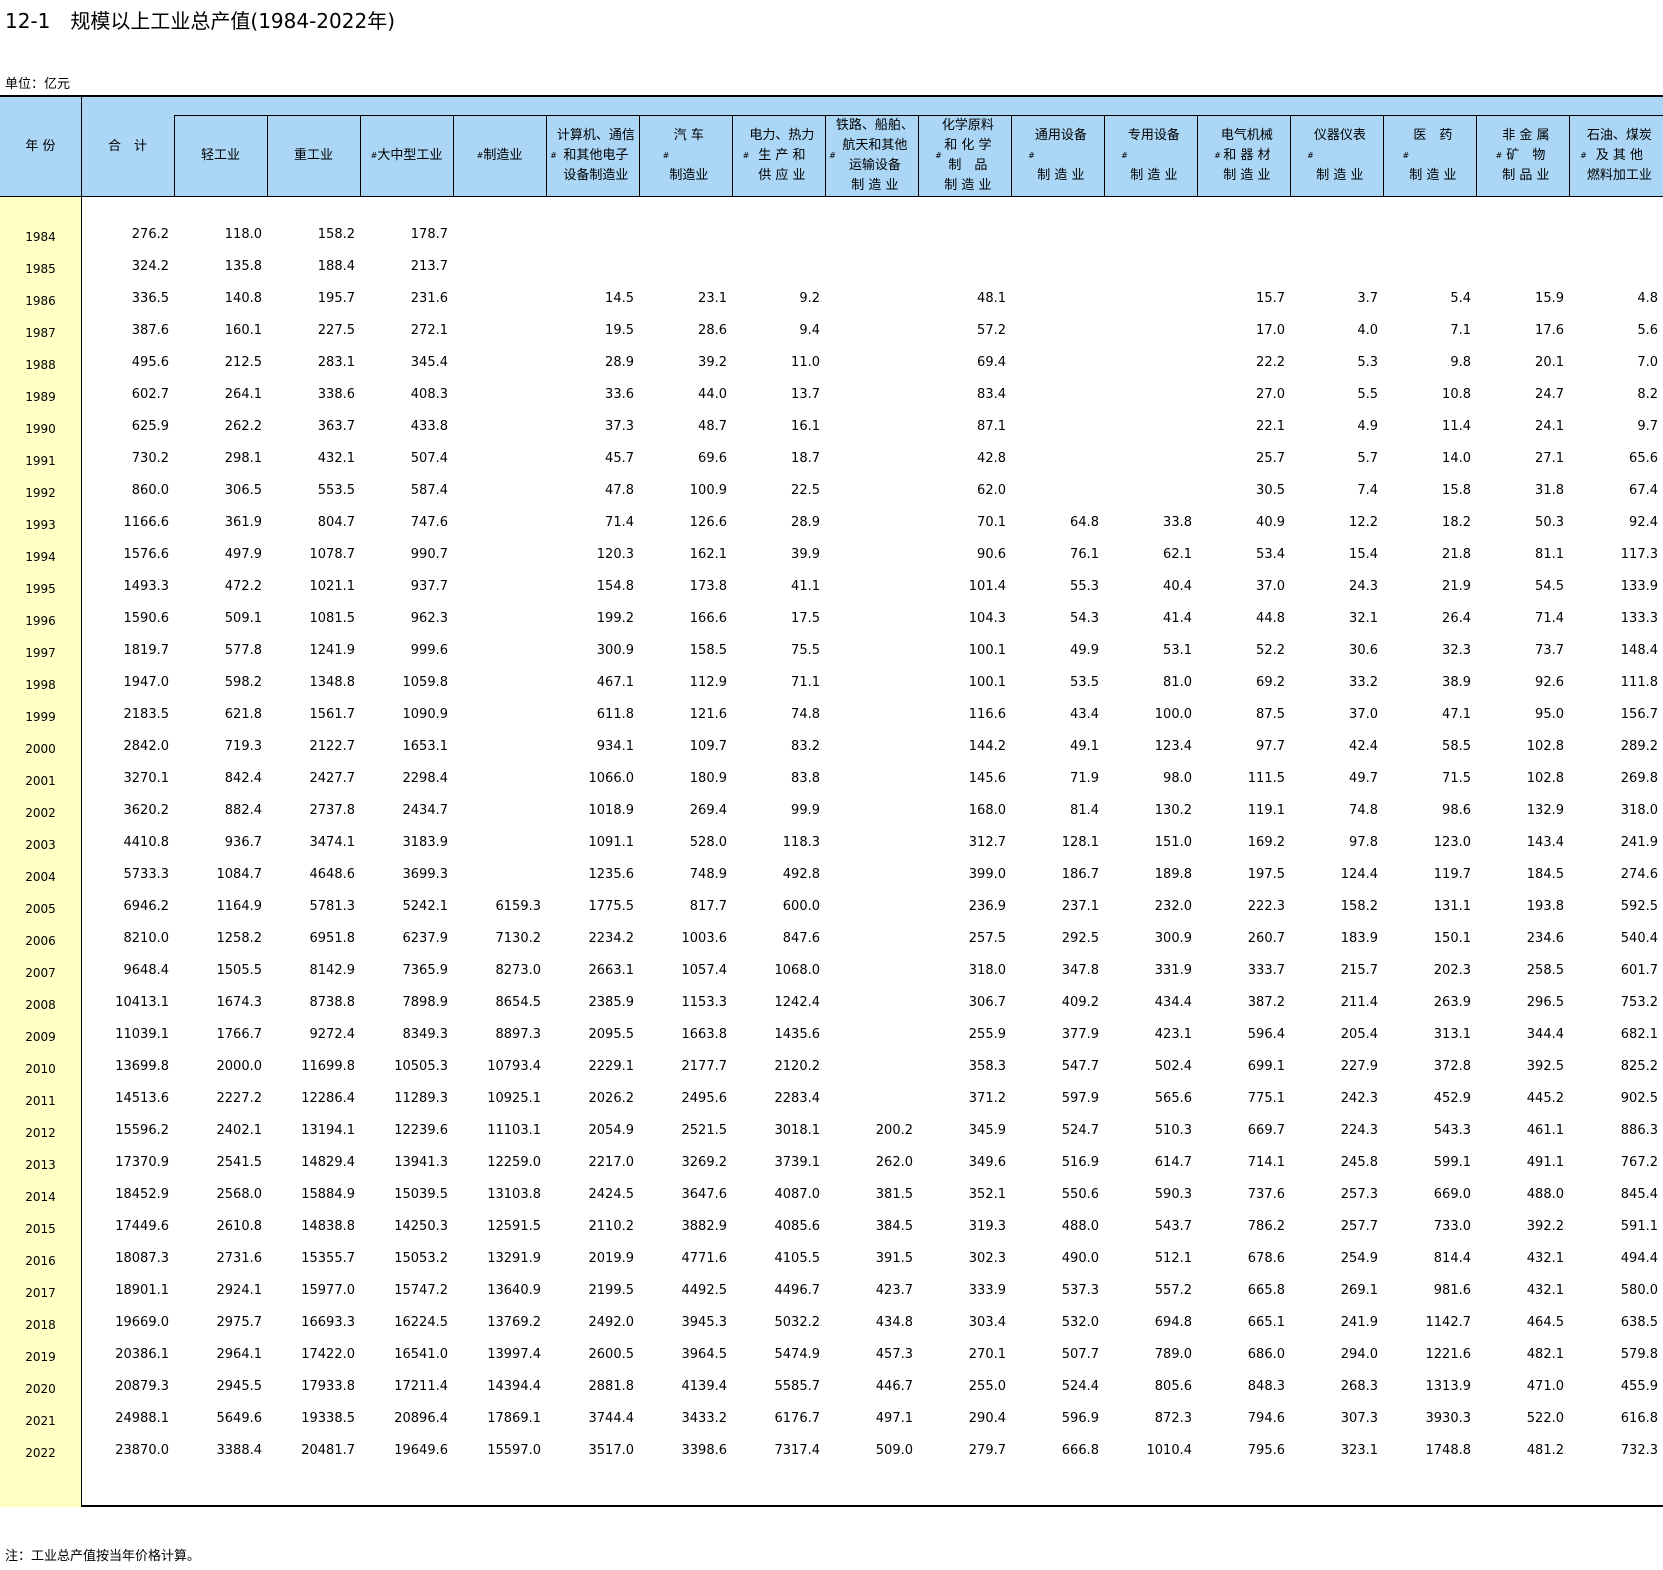  What do you see at coordinates (336, 330) in the screenshot?
I see `value-cell: 227.5` at bounding box center [336, 330].